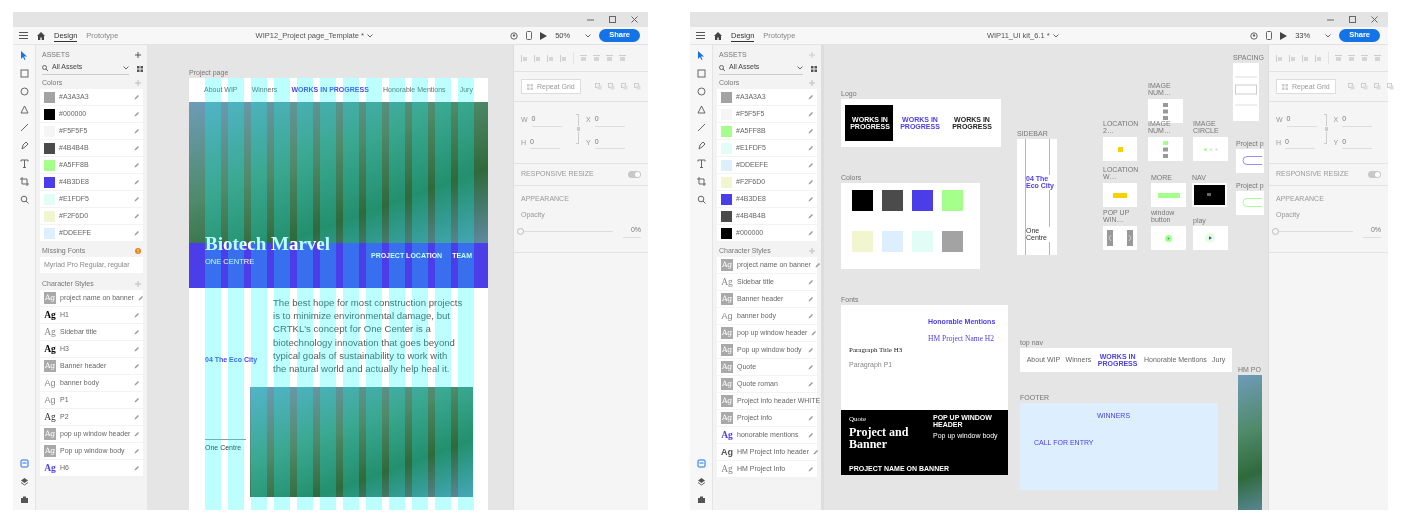 This screenshot has height=521, width=1401. I want to click on add-icon, so click(138, 55).